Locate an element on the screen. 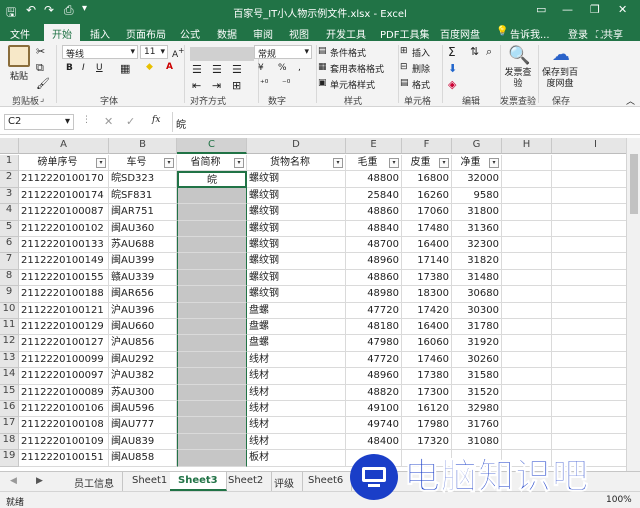  grid-cell: 赣AU339 is located at coordinates (143, 278).